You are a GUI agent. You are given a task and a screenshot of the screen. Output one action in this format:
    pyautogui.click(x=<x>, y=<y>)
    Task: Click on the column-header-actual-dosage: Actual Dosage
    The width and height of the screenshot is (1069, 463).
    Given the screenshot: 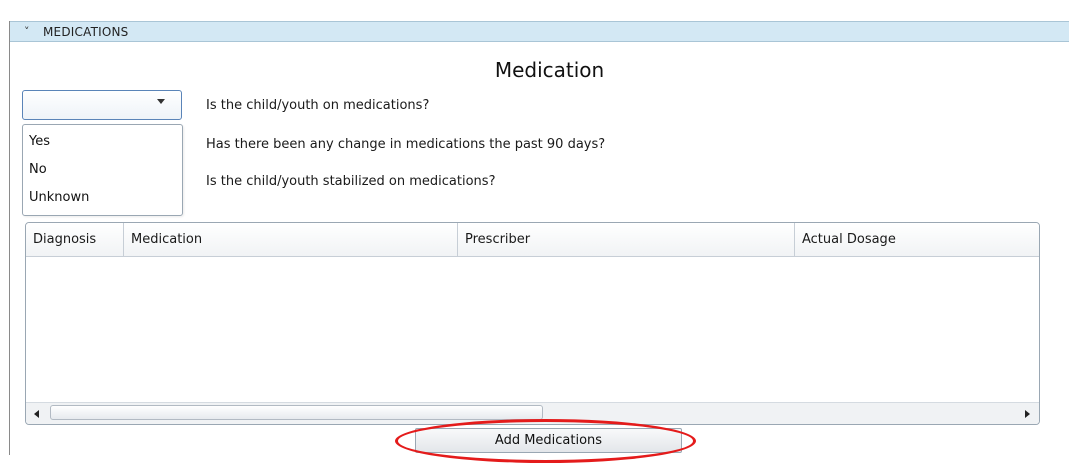 What is the action you would take?
    pyautogui.click(x=917, y=240)
    